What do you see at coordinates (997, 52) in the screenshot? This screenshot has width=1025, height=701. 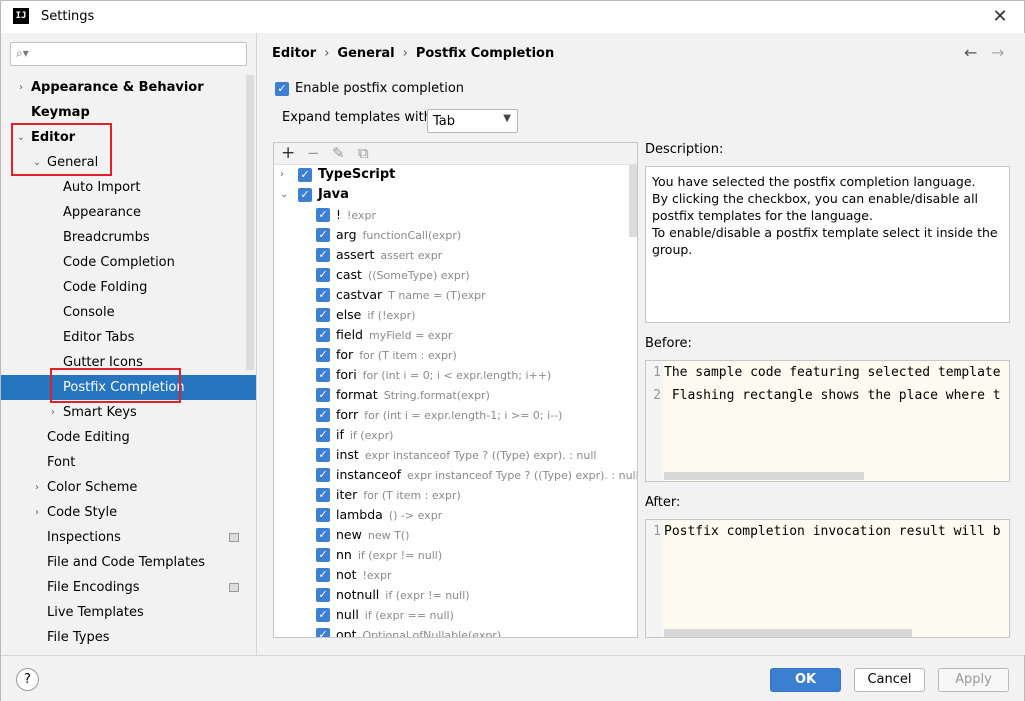 I see `forward-arrow-icon: →` at bounding box center [997, 52].